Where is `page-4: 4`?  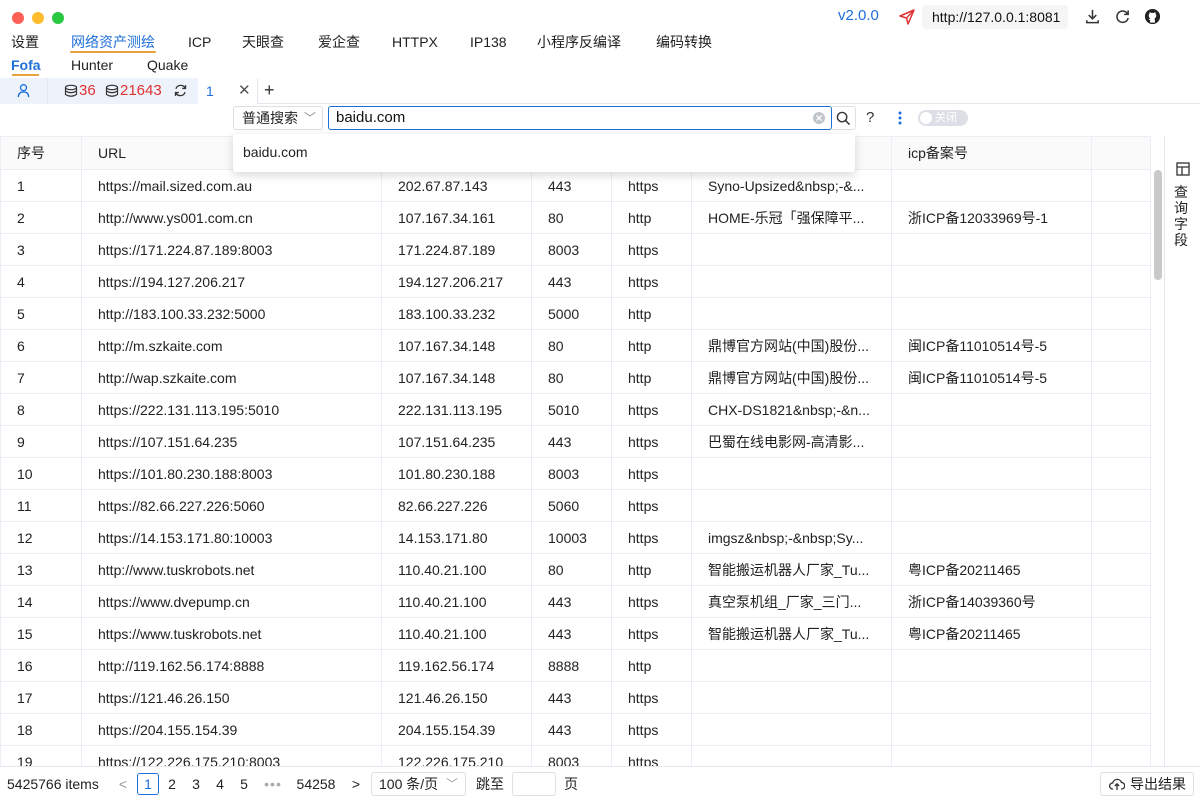
page-4: 4 is located at coordinates (220, 784).